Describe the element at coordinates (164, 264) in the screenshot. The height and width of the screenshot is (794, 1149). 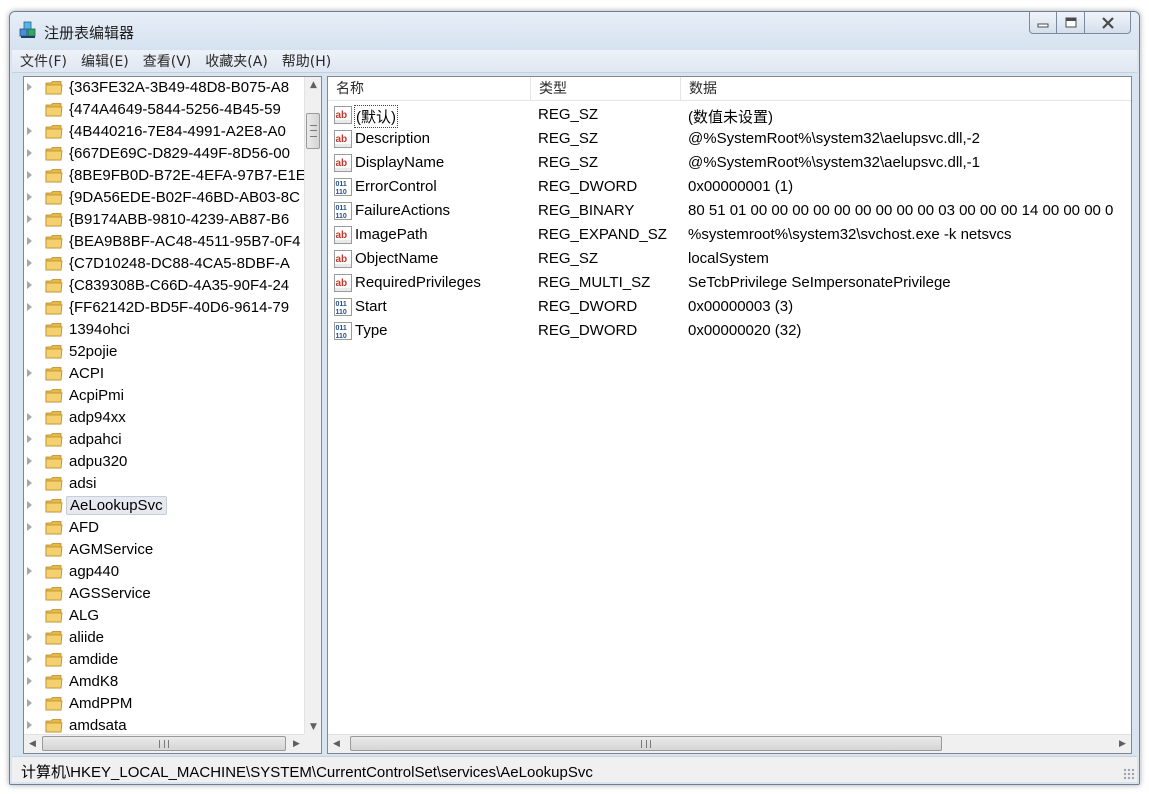
I see `tree-item: {C7D10248-DC88-4CA5-8DBF-A` at that location.